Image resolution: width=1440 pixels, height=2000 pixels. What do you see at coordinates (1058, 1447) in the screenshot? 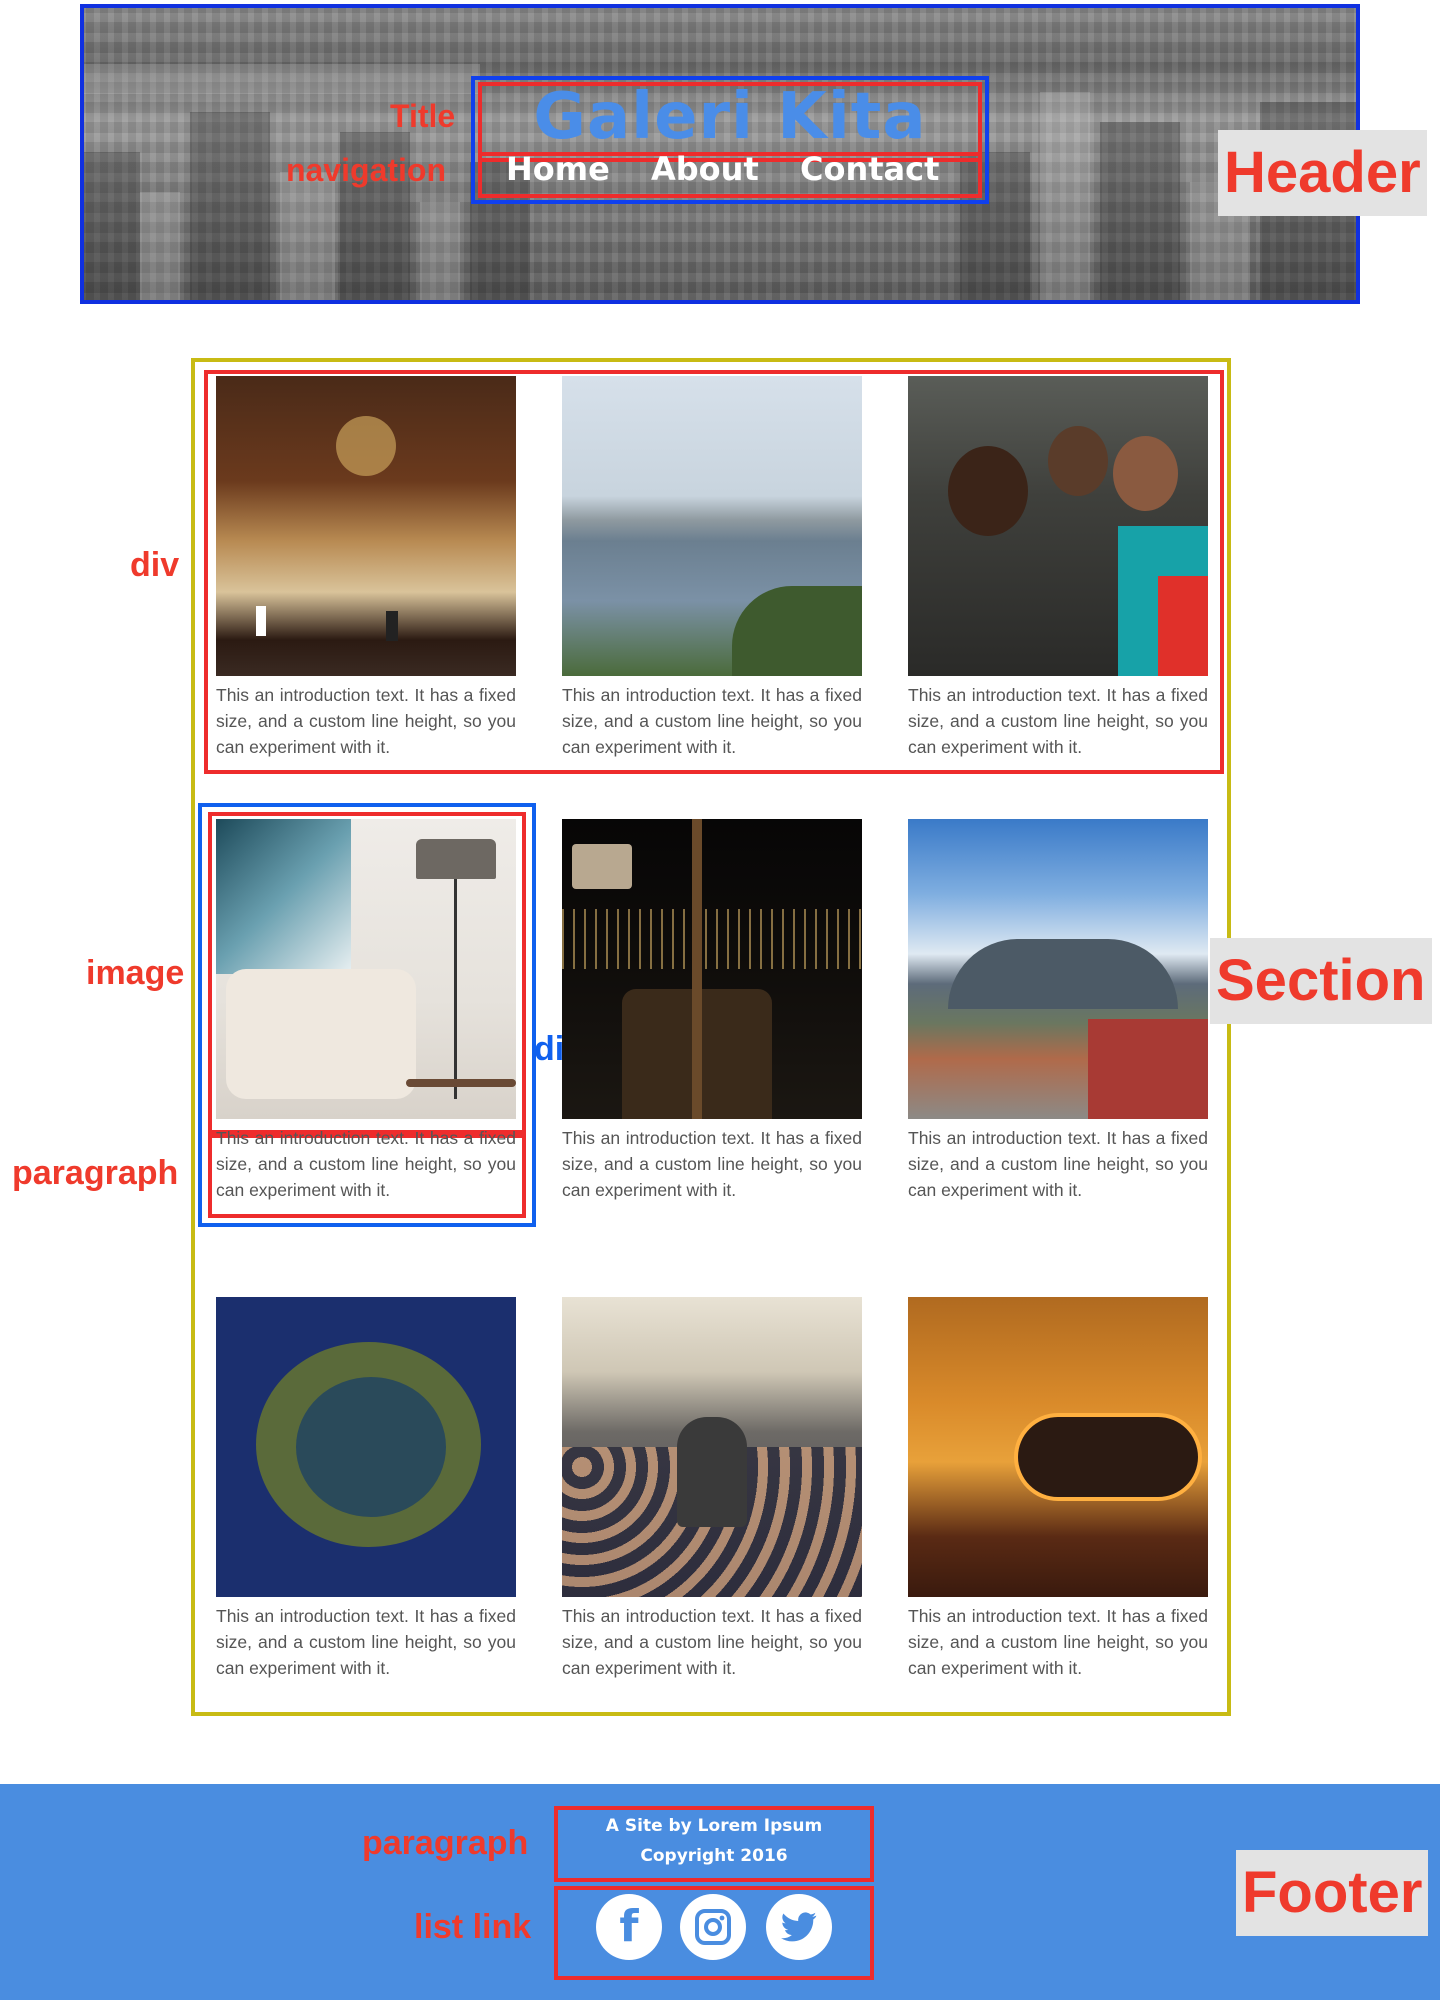
I see `sunset-cloud-photo` at bounding box center [1058, 1447].